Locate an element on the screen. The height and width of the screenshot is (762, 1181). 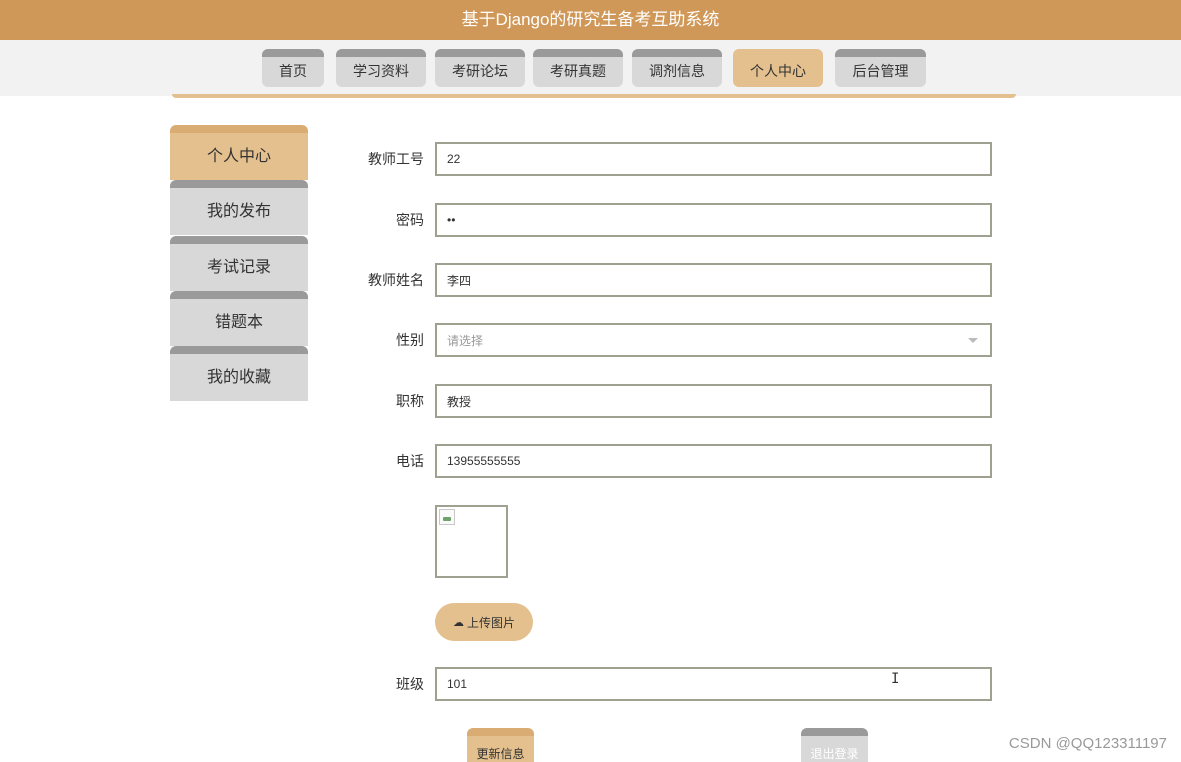
sidebar-item-my-posts: 我的发布 is located at coordinates (239, 207).